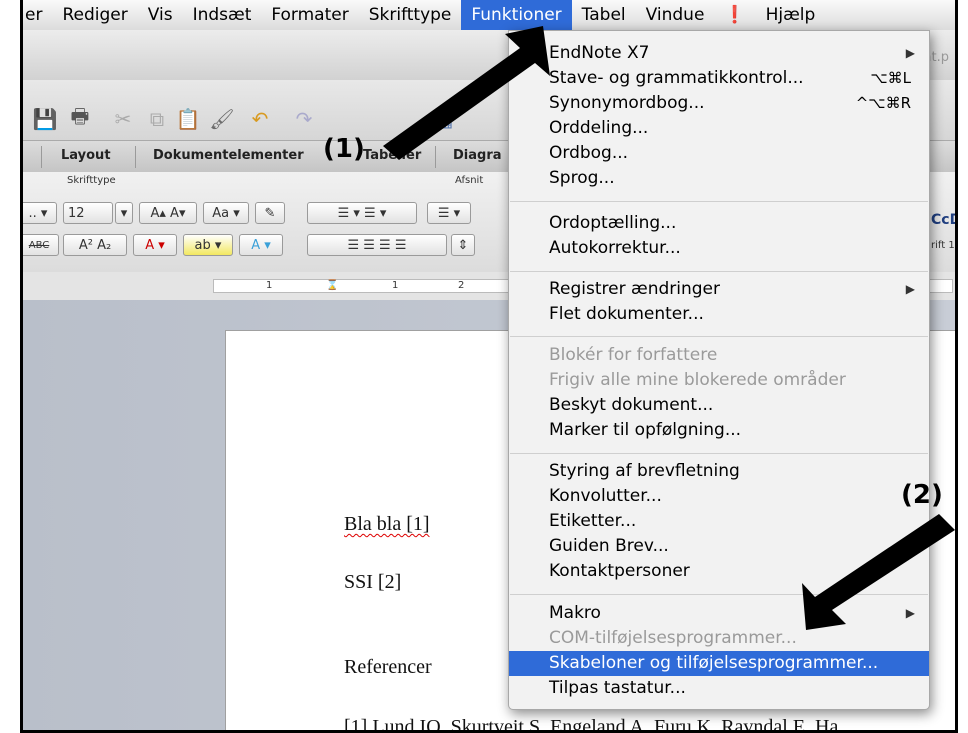 The width and height of the screenshot is (968, 733). I want to click on arrow-2-icon, so click(878, 572).